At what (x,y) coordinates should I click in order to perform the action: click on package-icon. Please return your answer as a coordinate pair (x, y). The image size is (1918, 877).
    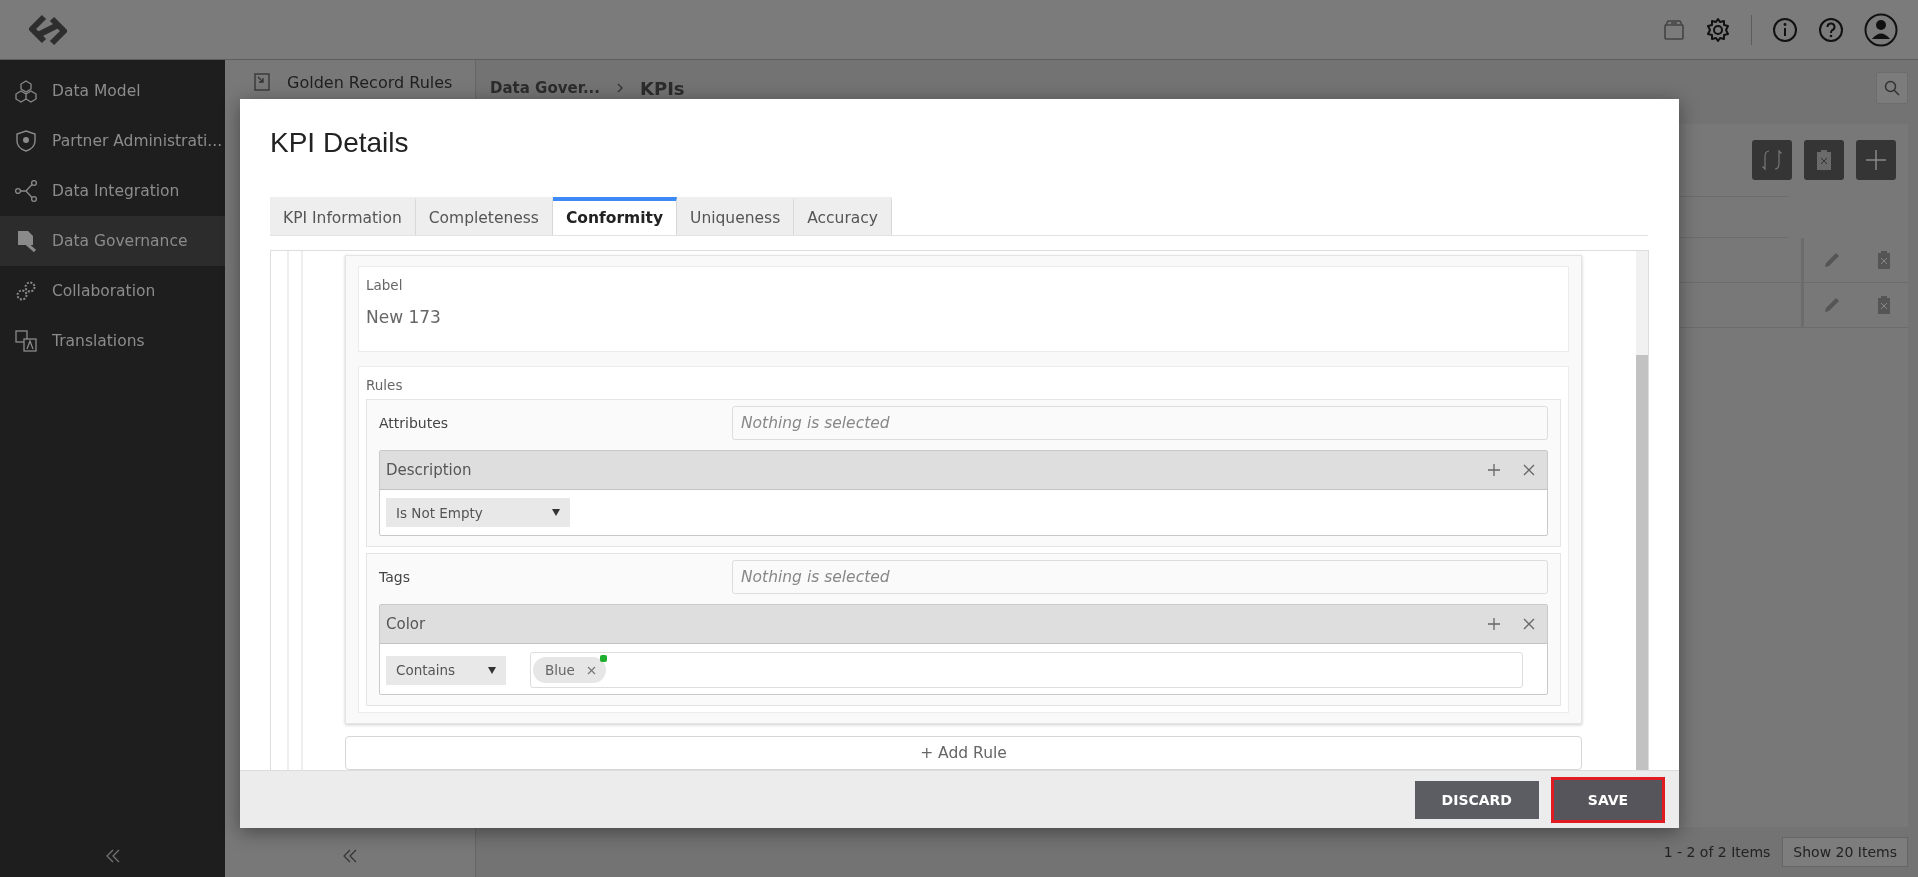
    Looking at the image, I should click on (1674, 29).